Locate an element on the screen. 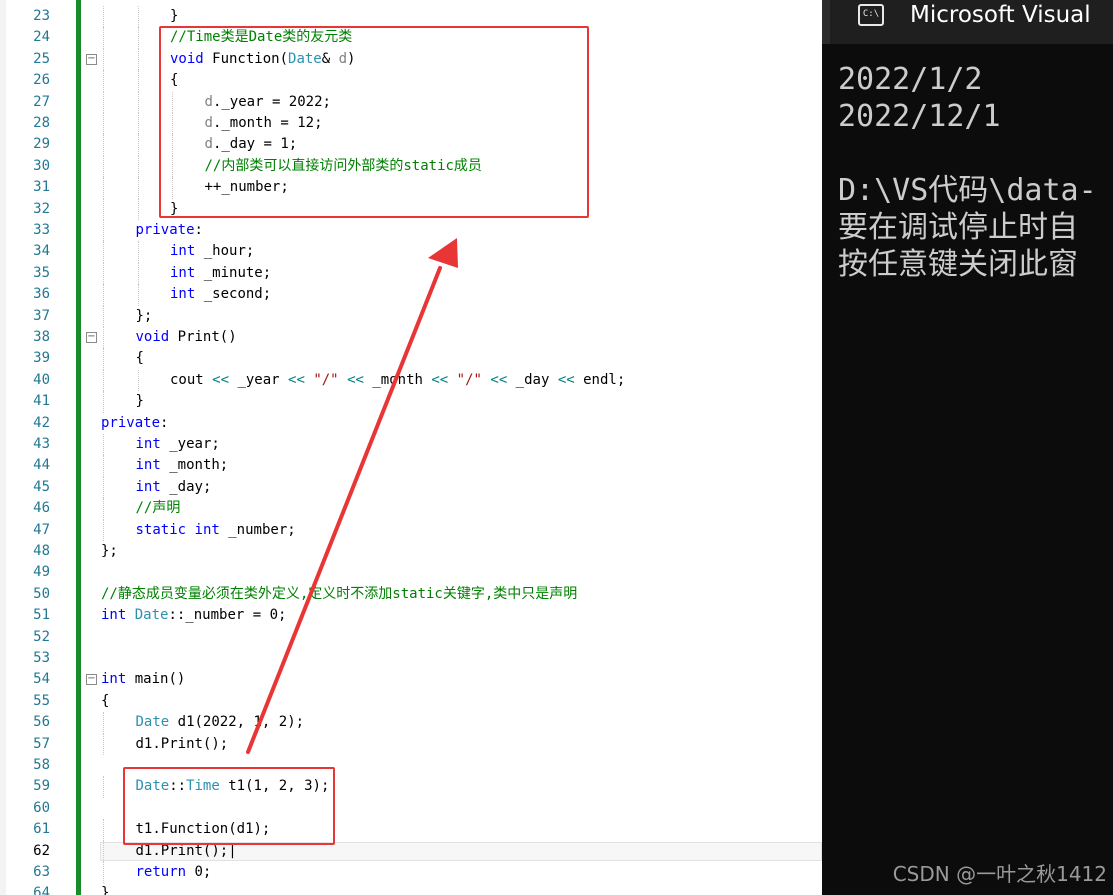 The image size is (1113, 895). code-line: 56 Date d1(2022, 1, 2); is located at coordinates (411, 723).